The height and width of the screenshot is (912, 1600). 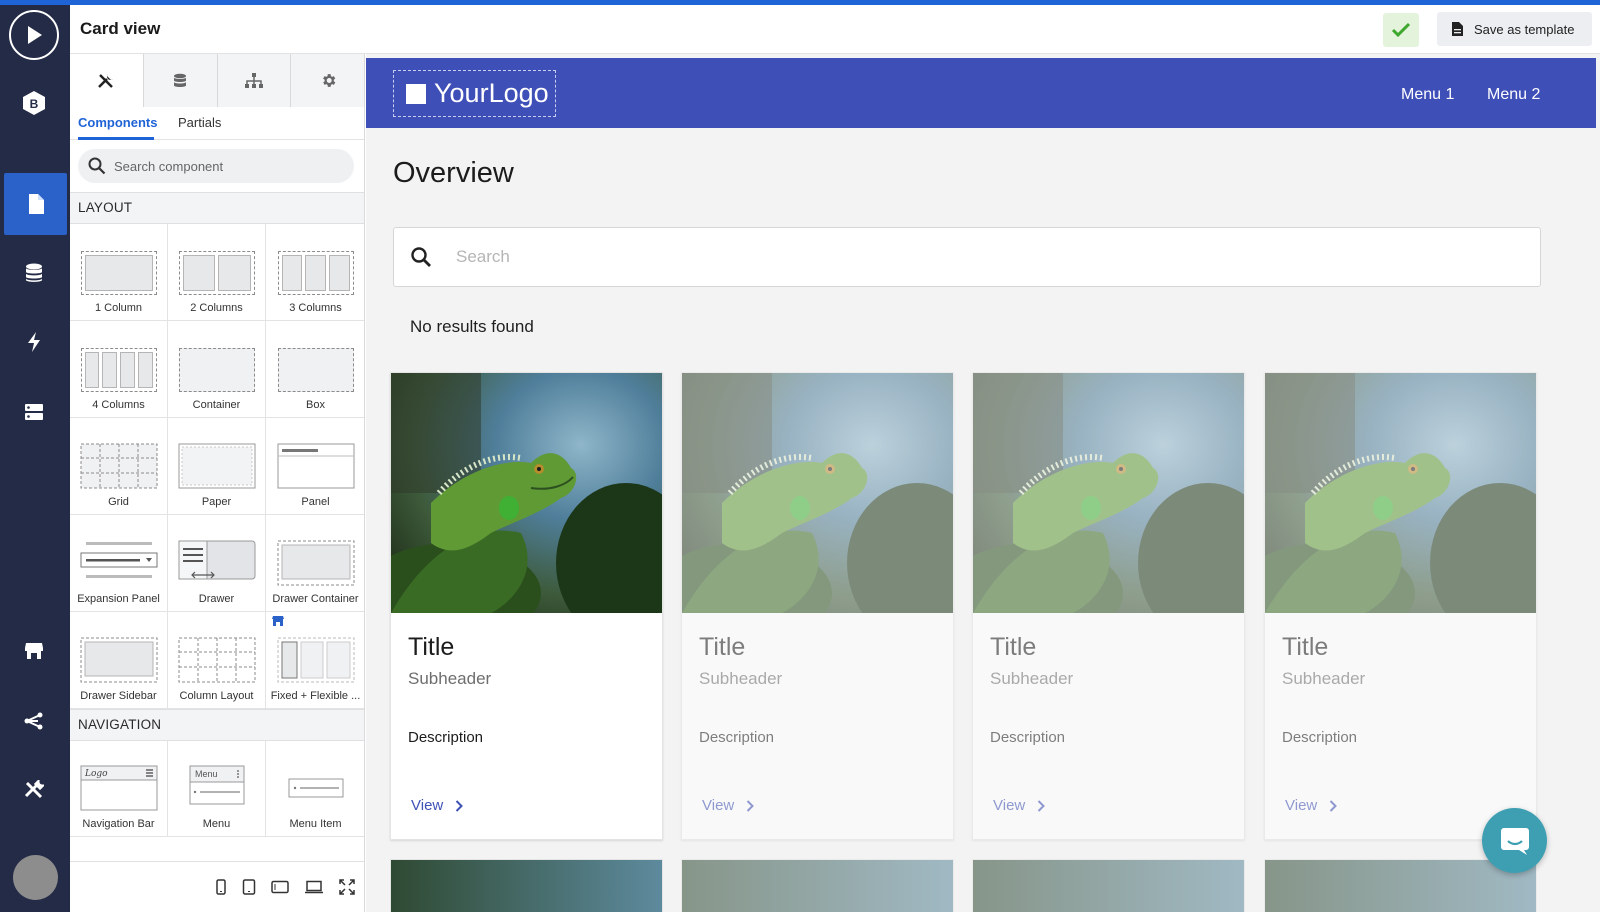 I want to click on component-one-column: 1 Column, so click(x=119, y=272).